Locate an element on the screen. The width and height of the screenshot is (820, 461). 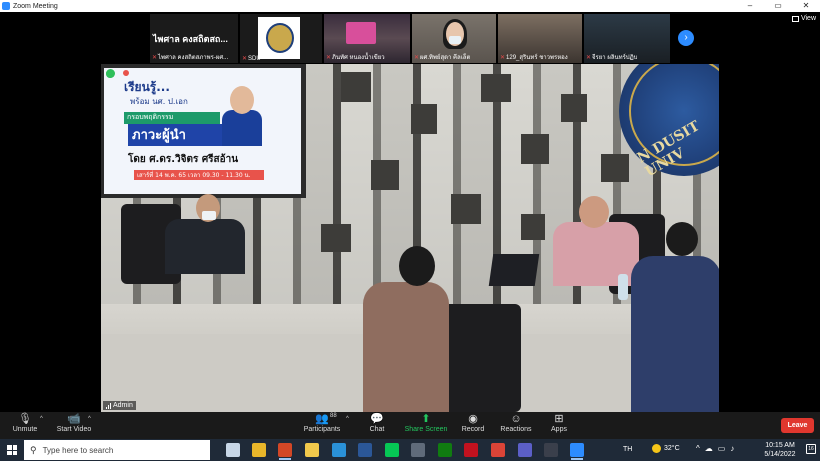
network-icon: ▭ is located at coordinates (722, 448).